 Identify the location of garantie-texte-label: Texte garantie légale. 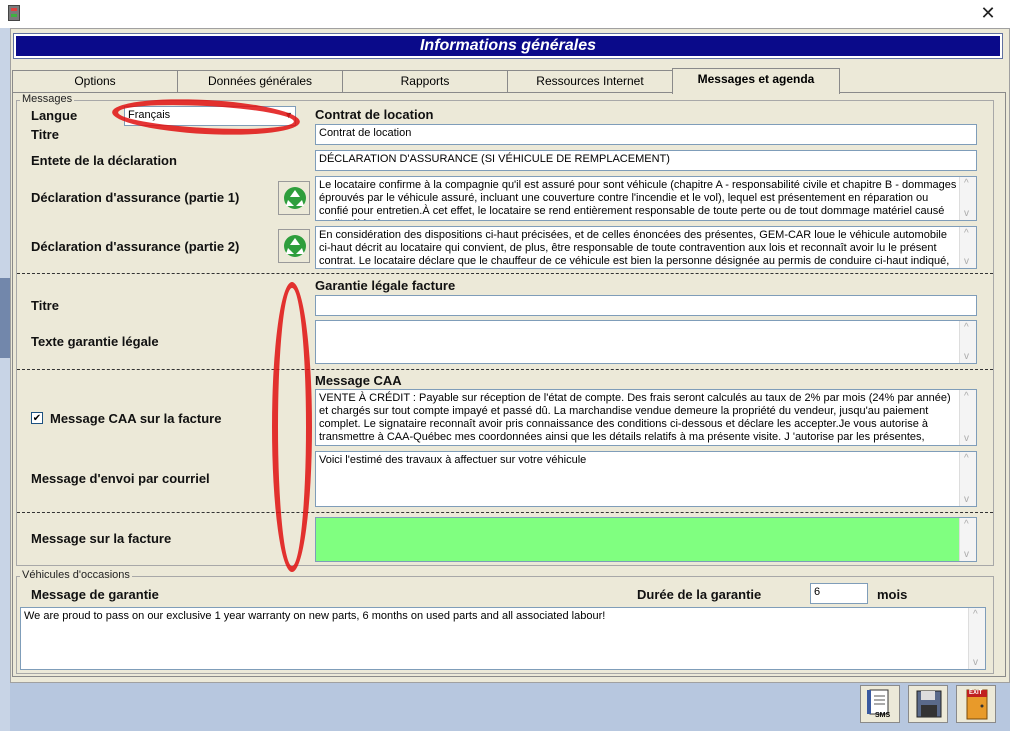
(95, 341).